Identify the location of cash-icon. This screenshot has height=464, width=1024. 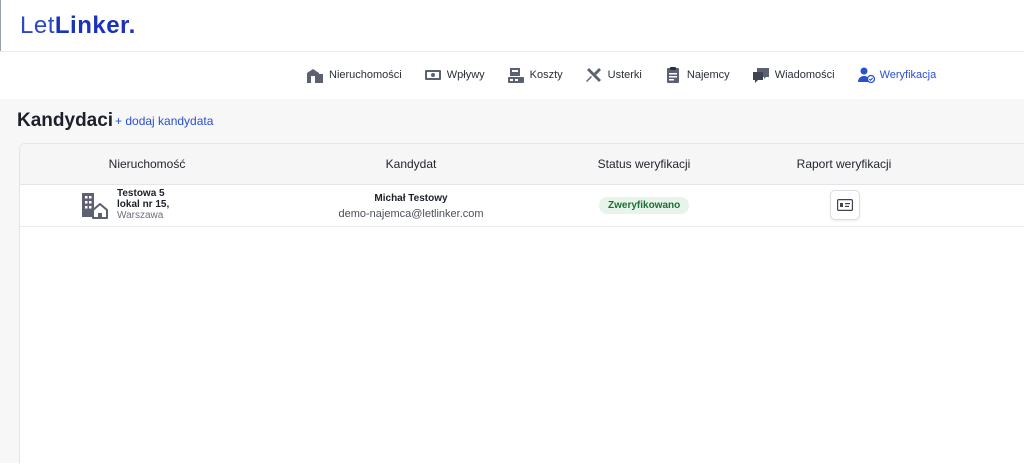
(432, 75).